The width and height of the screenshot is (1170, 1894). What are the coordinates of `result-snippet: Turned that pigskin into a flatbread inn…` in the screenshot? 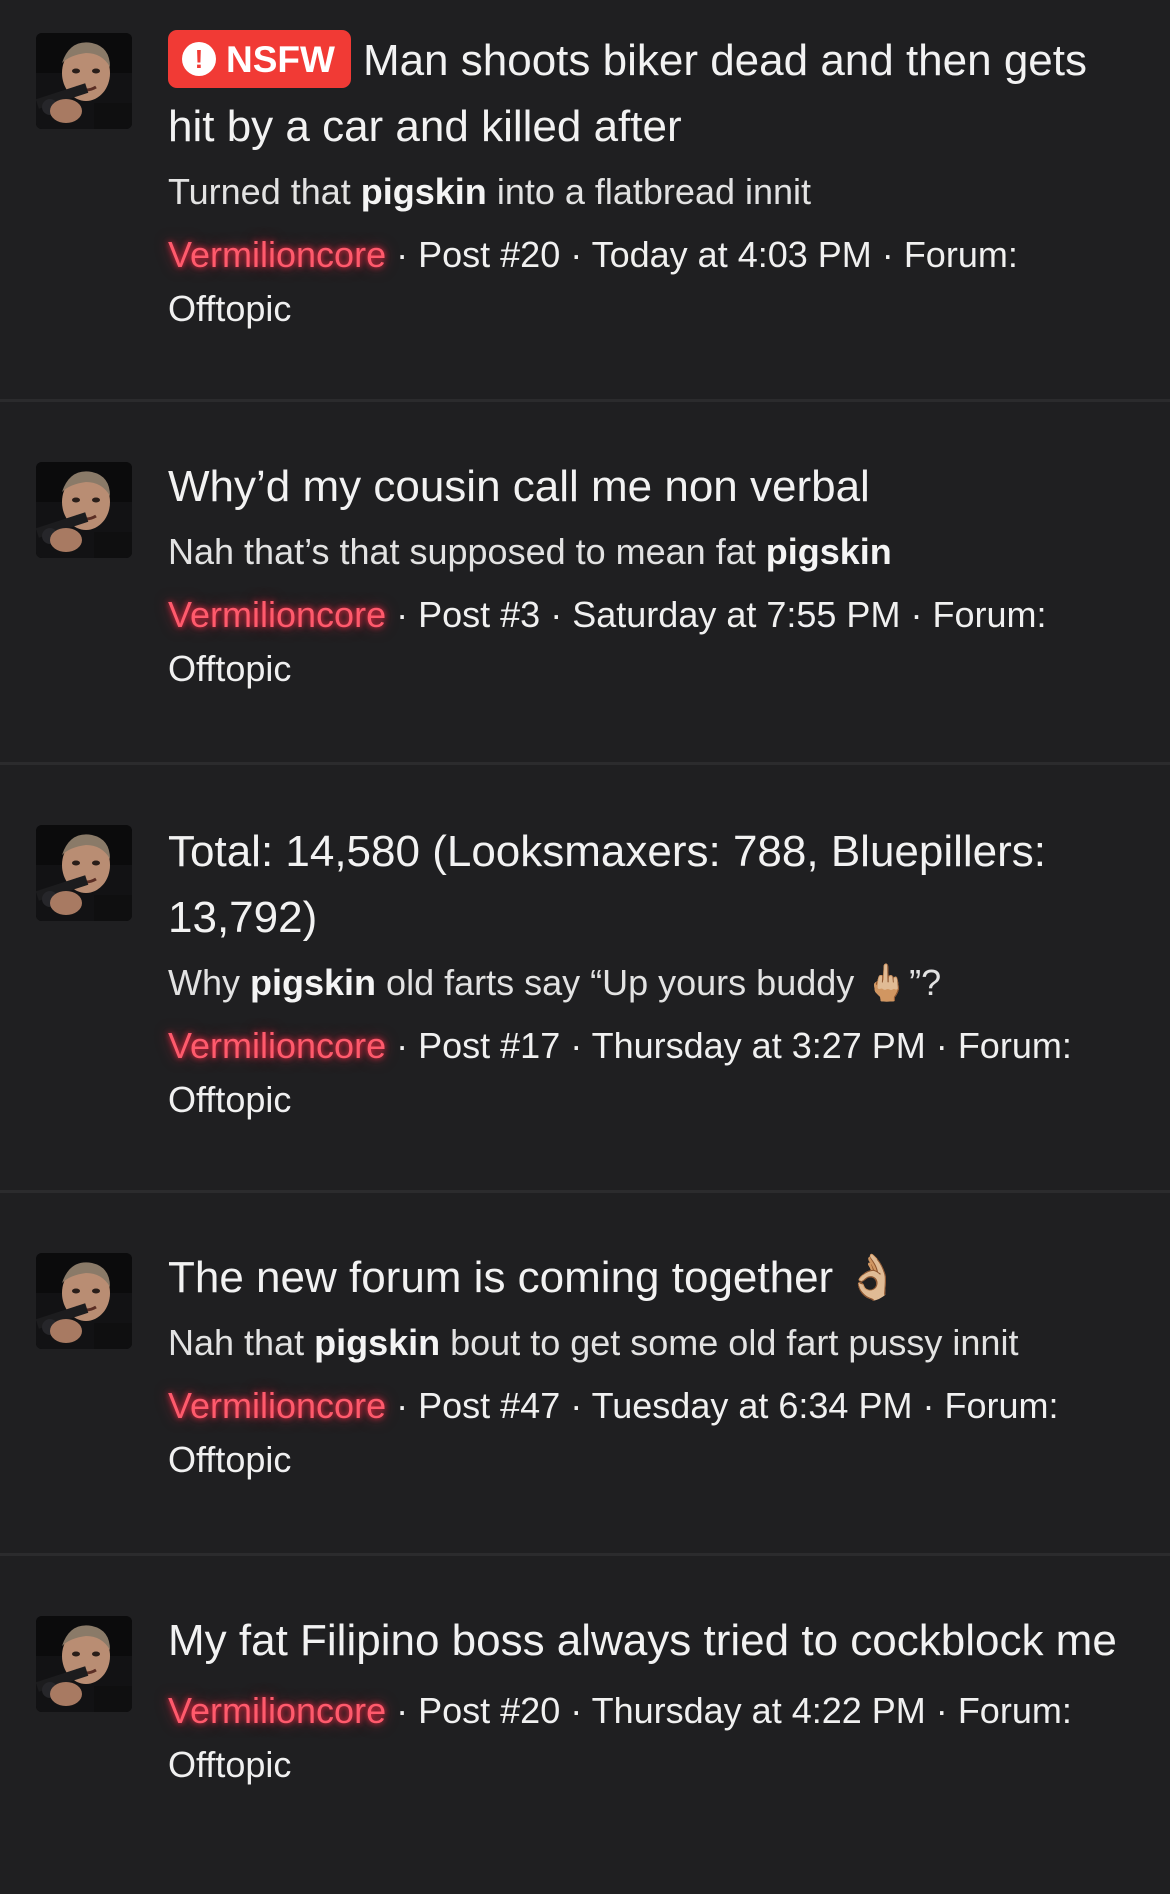 It's located at (490, 191).